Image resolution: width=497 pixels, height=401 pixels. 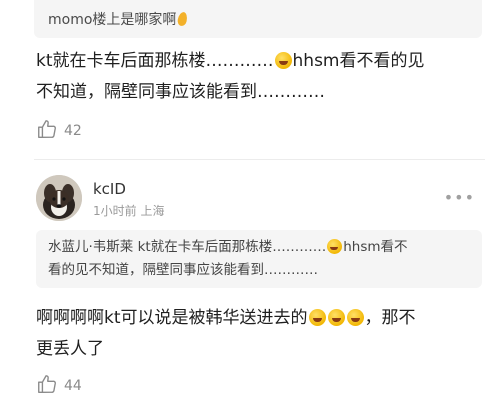 I want to click on second-comment-line-1: 啊啊啊啊kt可以说是被韩华送进去的 ，那不, so click(x=260, y=318).